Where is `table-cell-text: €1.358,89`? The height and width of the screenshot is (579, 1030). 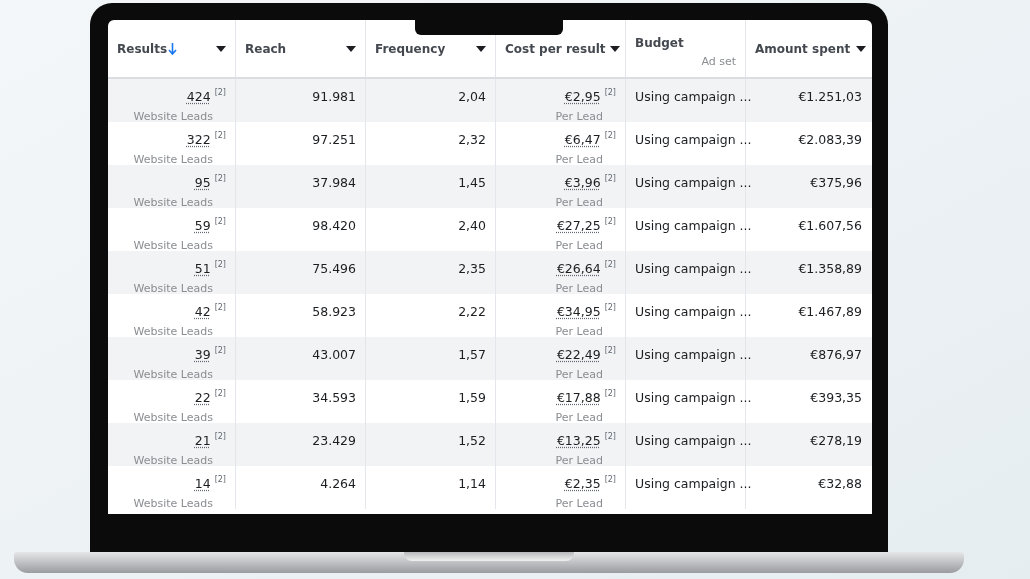 table-cell-text: €1.358,89 is located at coordinates (830, 269).